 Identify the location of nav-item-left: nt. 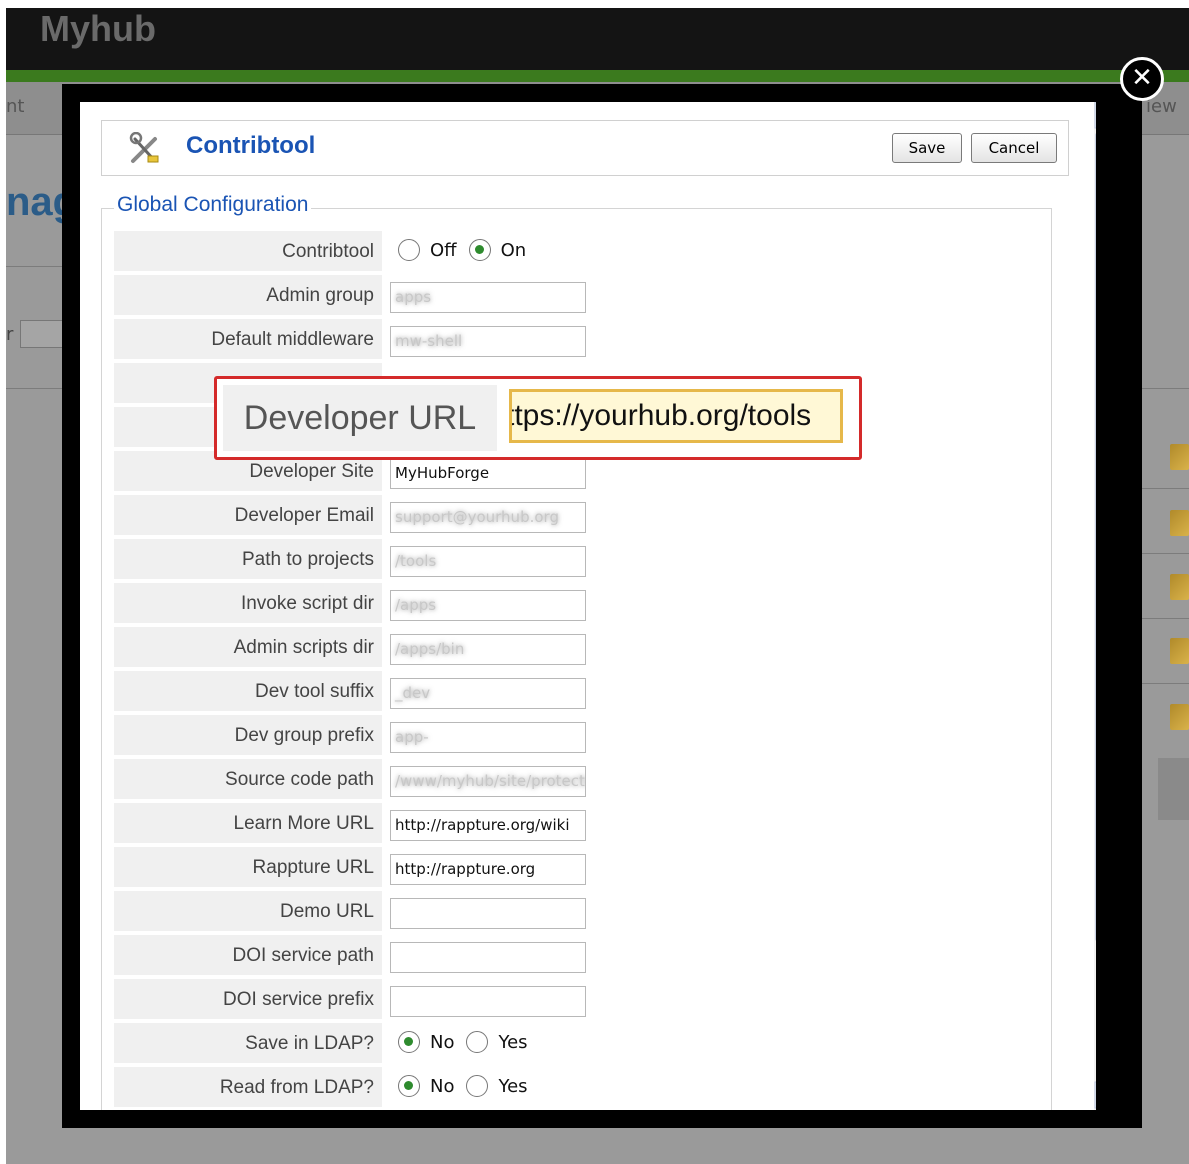
(15, 106).